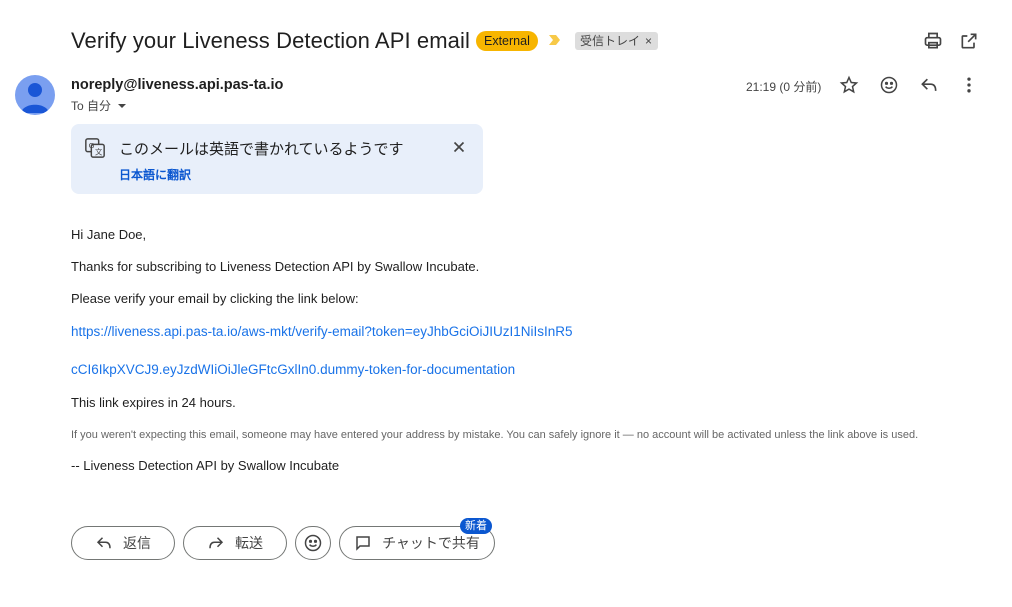 This screenshot has width=1012, height=607. Describe the element at coordinates (109, 234) in the screenshot. I see `greeting: Hi Jane Doe,` at that location.